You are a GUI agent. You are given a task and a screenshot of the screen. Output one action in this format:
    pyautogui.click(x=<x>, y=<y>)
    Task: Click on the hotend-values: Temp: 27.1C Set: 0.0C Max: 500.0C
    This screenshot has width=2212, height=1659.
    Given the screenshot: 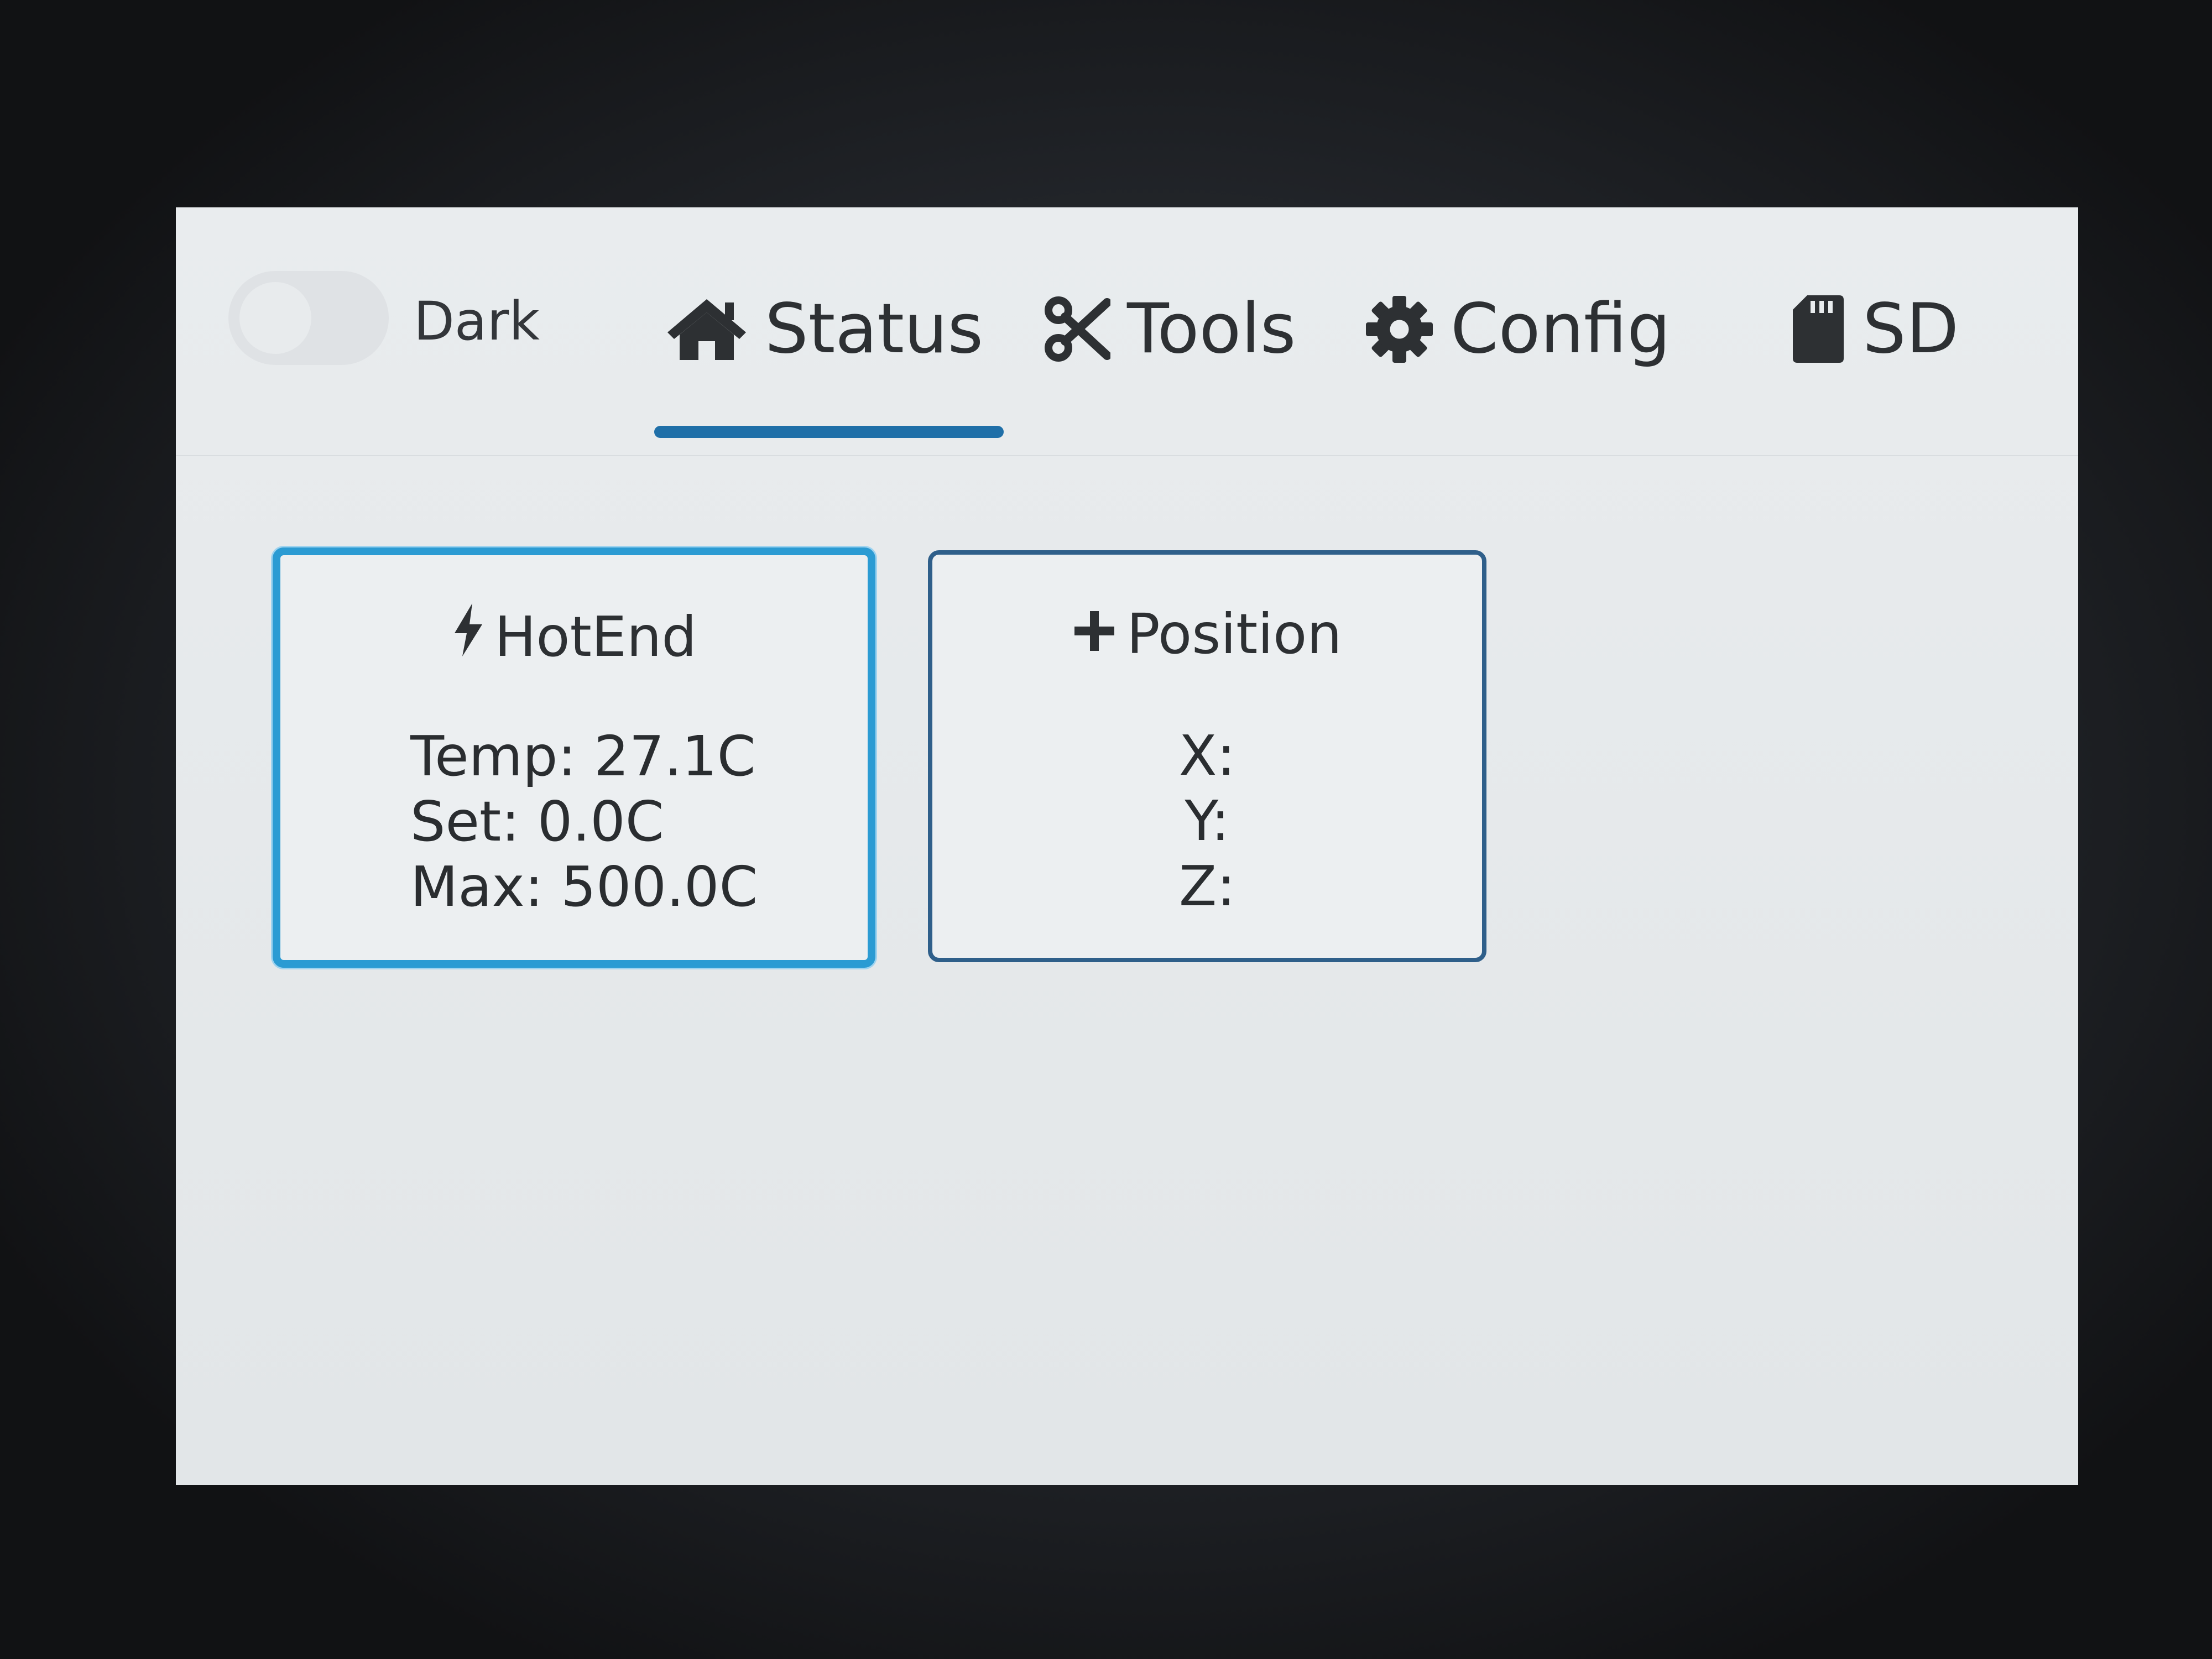 What is the action you would take?
    pyautogui.click(x=584, y=822)
    